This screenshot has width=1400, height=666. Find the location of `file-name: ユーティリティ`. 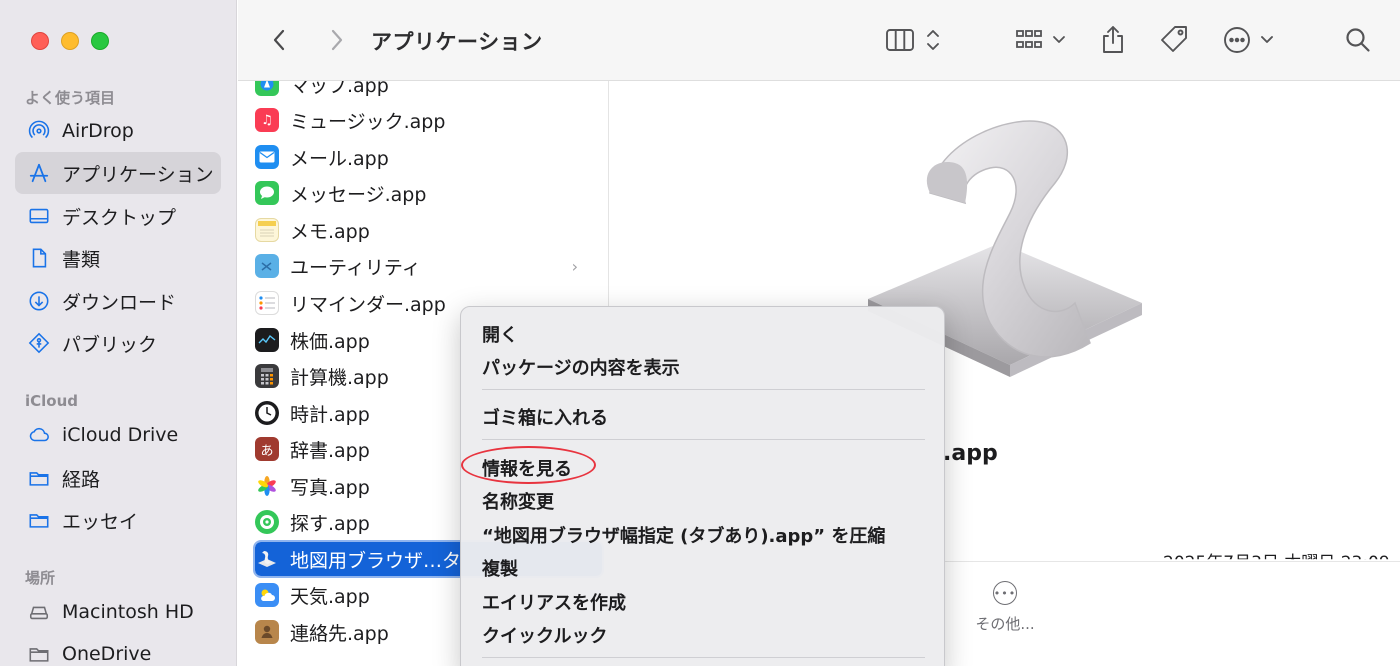

file-name: ユーティリティ is located at coordinates (355, 267).